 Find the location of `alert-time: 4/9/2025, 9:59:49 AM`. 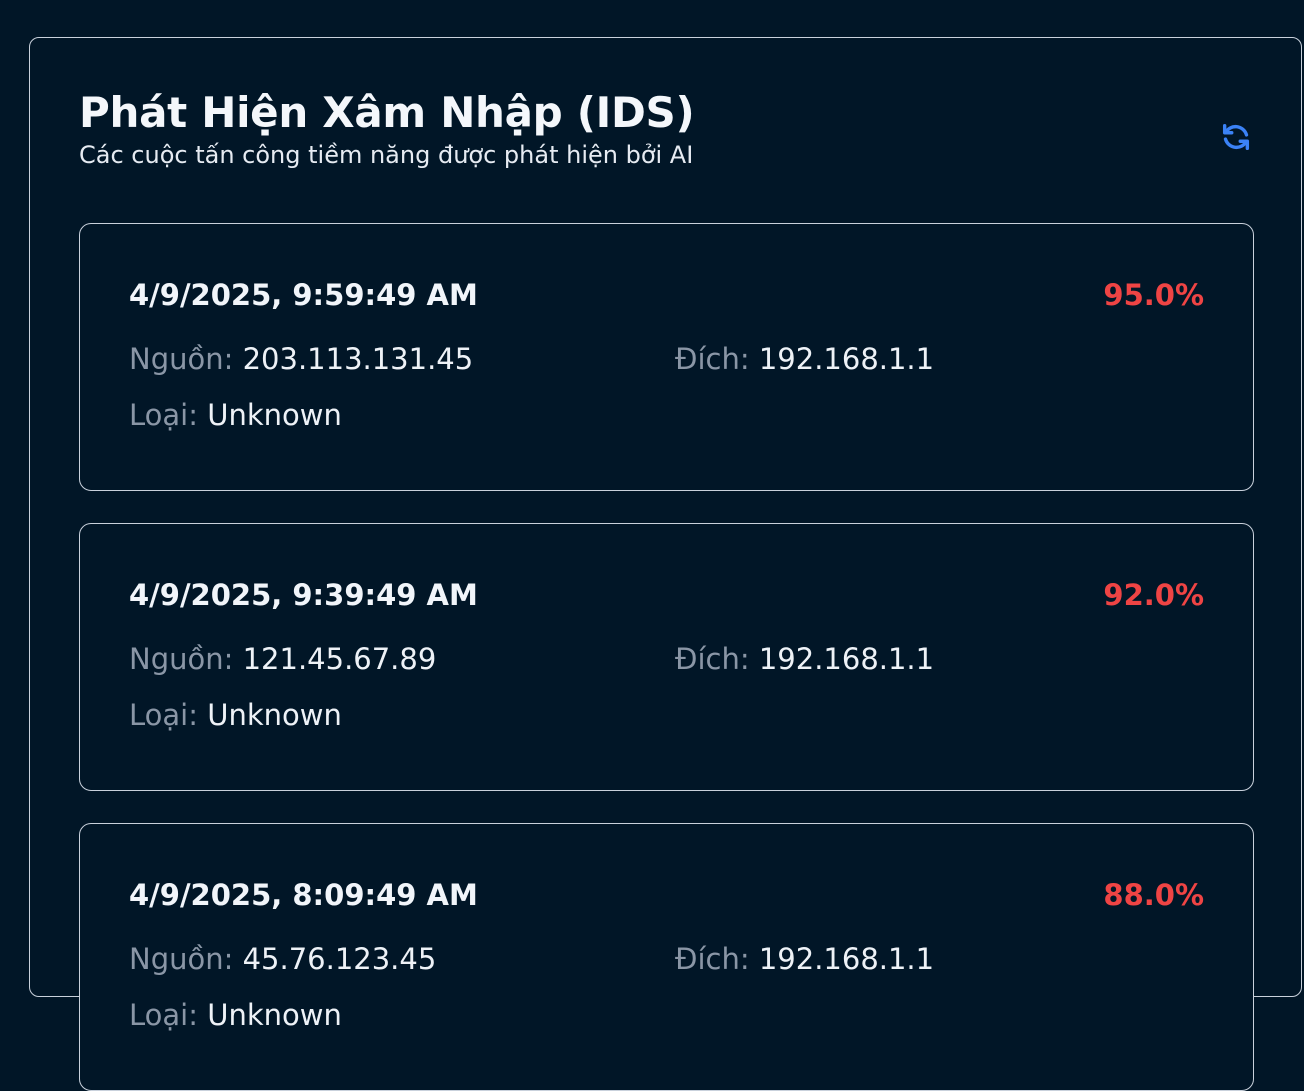

alert-time: 4/9/2025, 9:59:49 AM is located at coordinates (303, 295).